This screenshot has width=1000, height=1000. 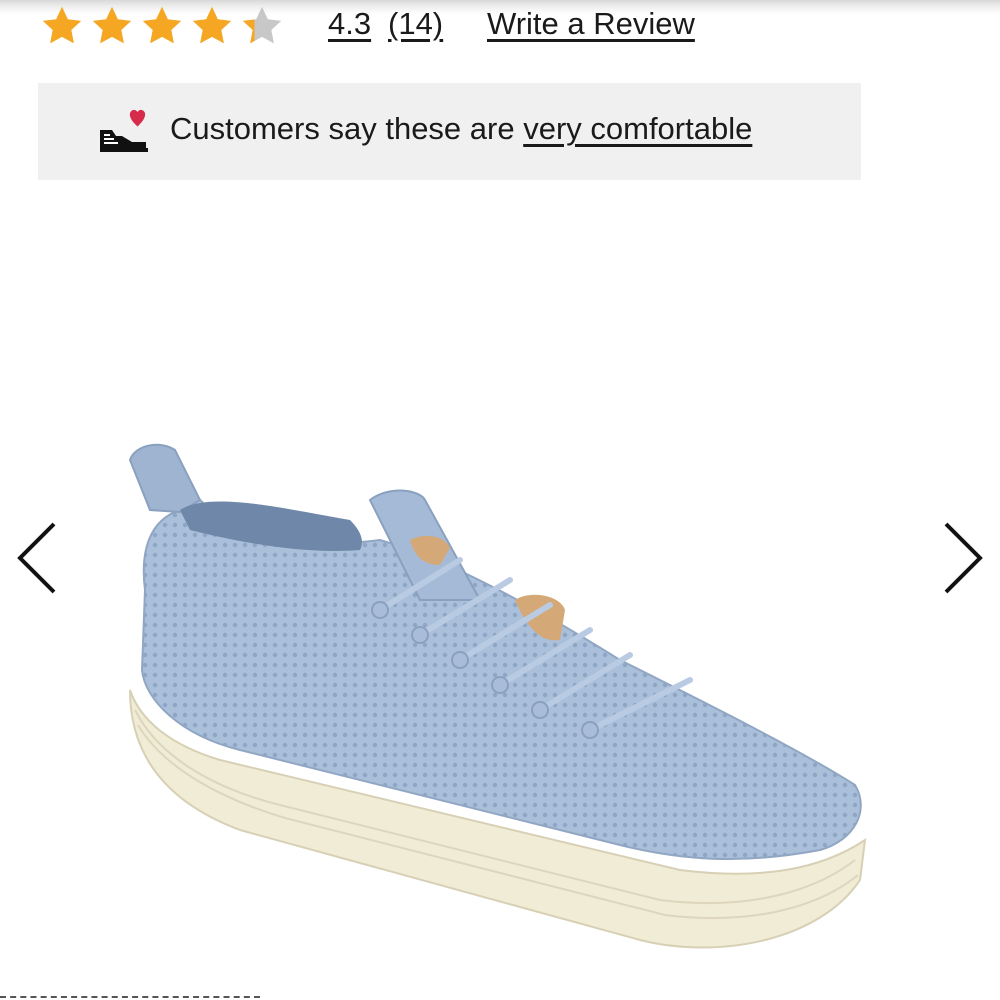 I want to click on write-review-link: Write a Review, so click(x=591, y=24).